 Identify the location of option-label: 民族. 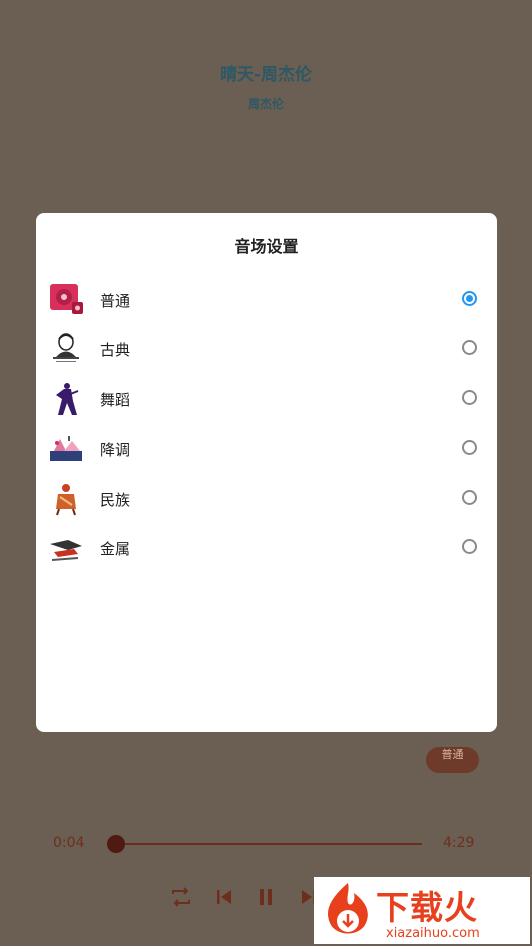
(115, 500).